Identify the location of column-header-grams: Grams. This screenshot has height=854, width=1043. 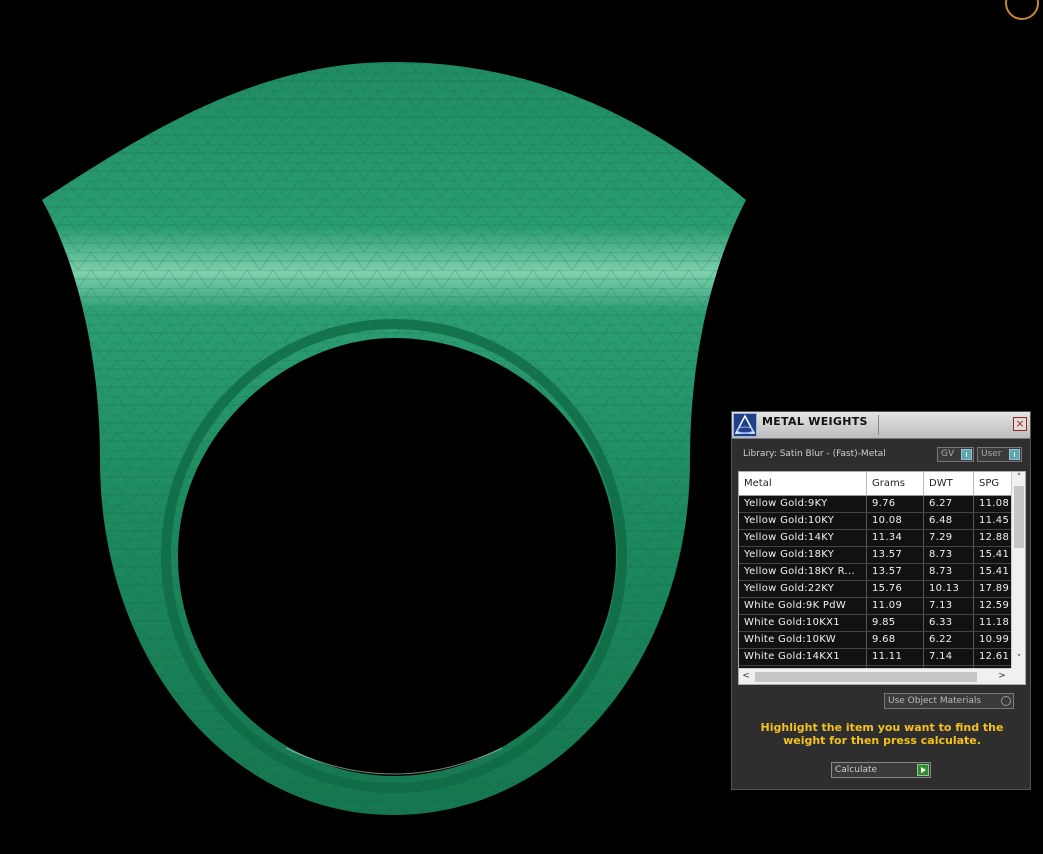
(895, 483).